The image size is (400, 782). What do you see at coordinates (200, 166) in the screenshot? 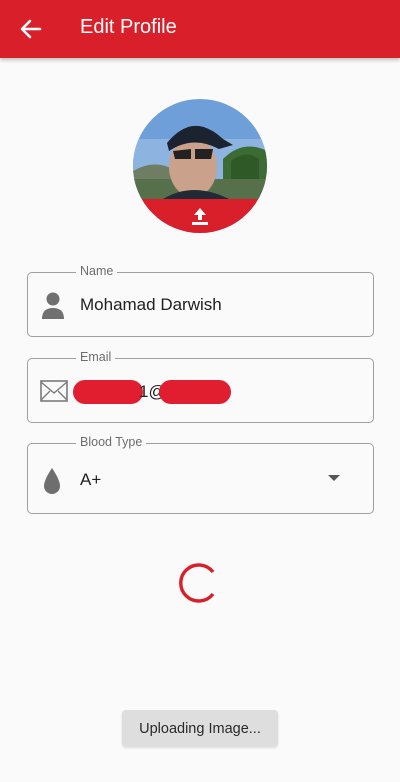
I see `profile-avatar` at bounding box center [200, 166].